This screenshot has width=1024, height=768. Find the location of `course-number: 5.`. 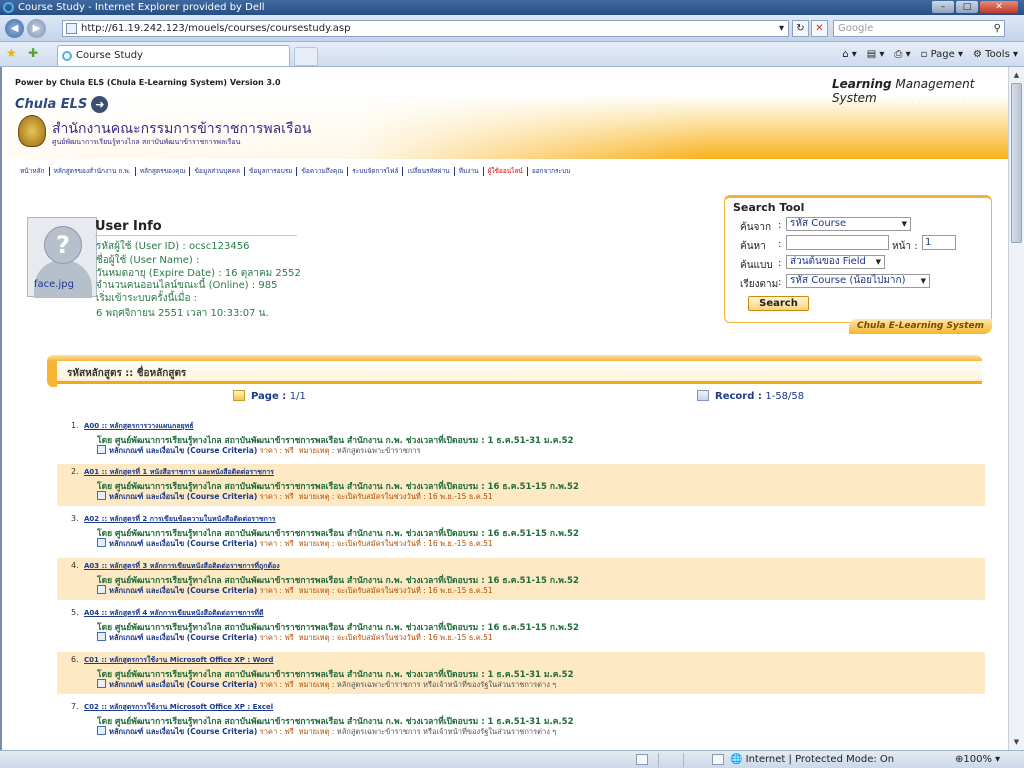

course-number: 5. is located at coordinates (75, 612).